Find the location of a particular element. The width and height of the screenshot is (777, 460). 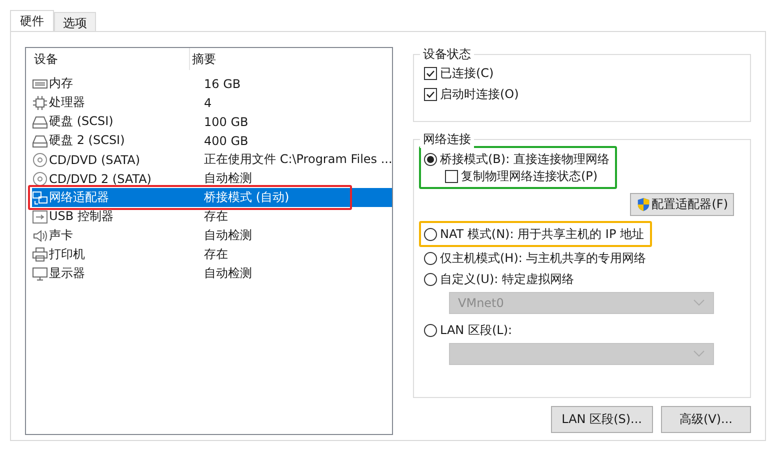

device-name: 打印机 is located at coordinates (67, 254).